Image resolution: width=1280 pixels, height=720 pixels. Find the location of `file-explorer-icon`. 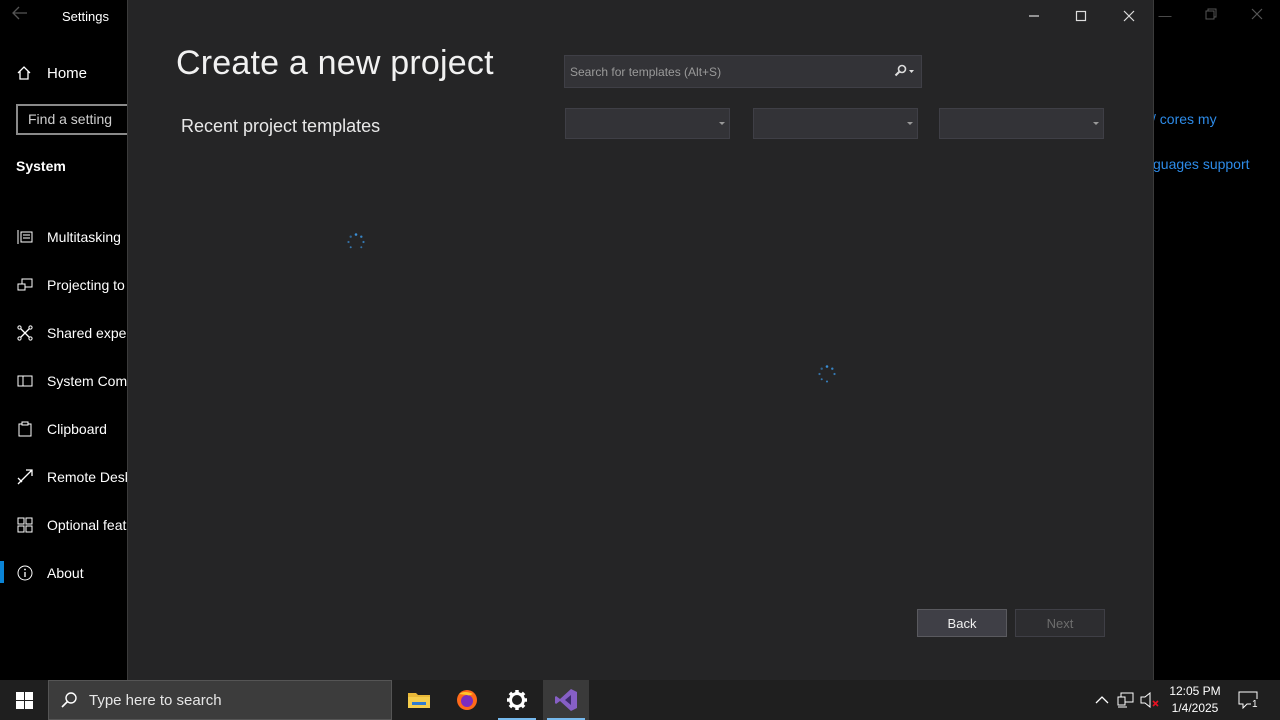

file-explorer-icon is located at coordinates (419, 700).